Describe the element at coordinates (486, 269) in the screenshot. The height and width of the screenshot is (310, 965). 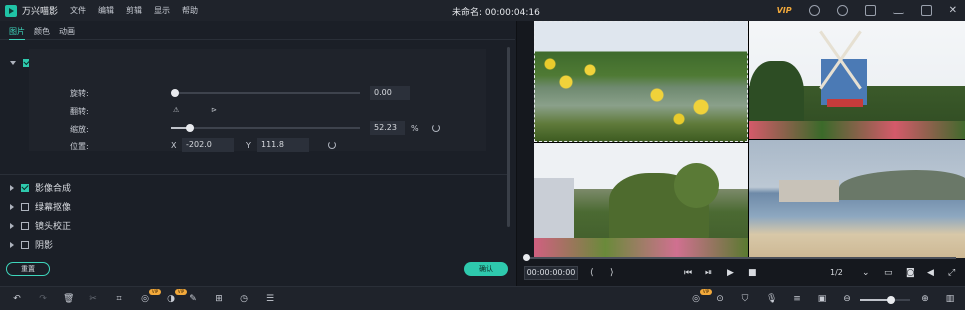
I see `ok-button: 确认` at that location.